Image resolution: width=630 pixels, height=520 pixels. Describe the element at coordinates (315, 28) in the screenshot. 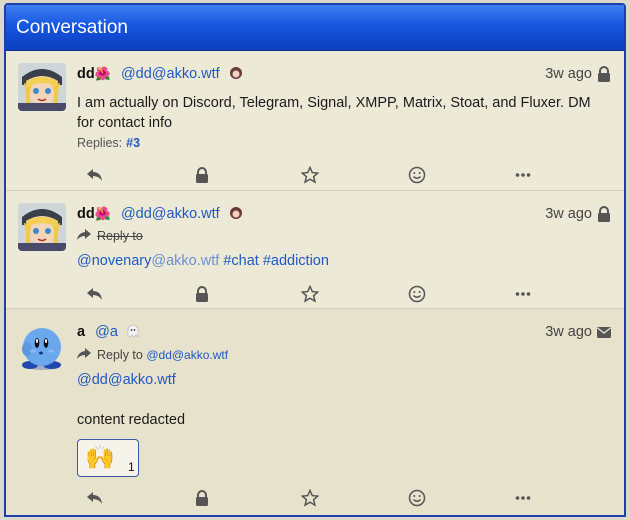

I see `panel-title: Conversation` at that location.